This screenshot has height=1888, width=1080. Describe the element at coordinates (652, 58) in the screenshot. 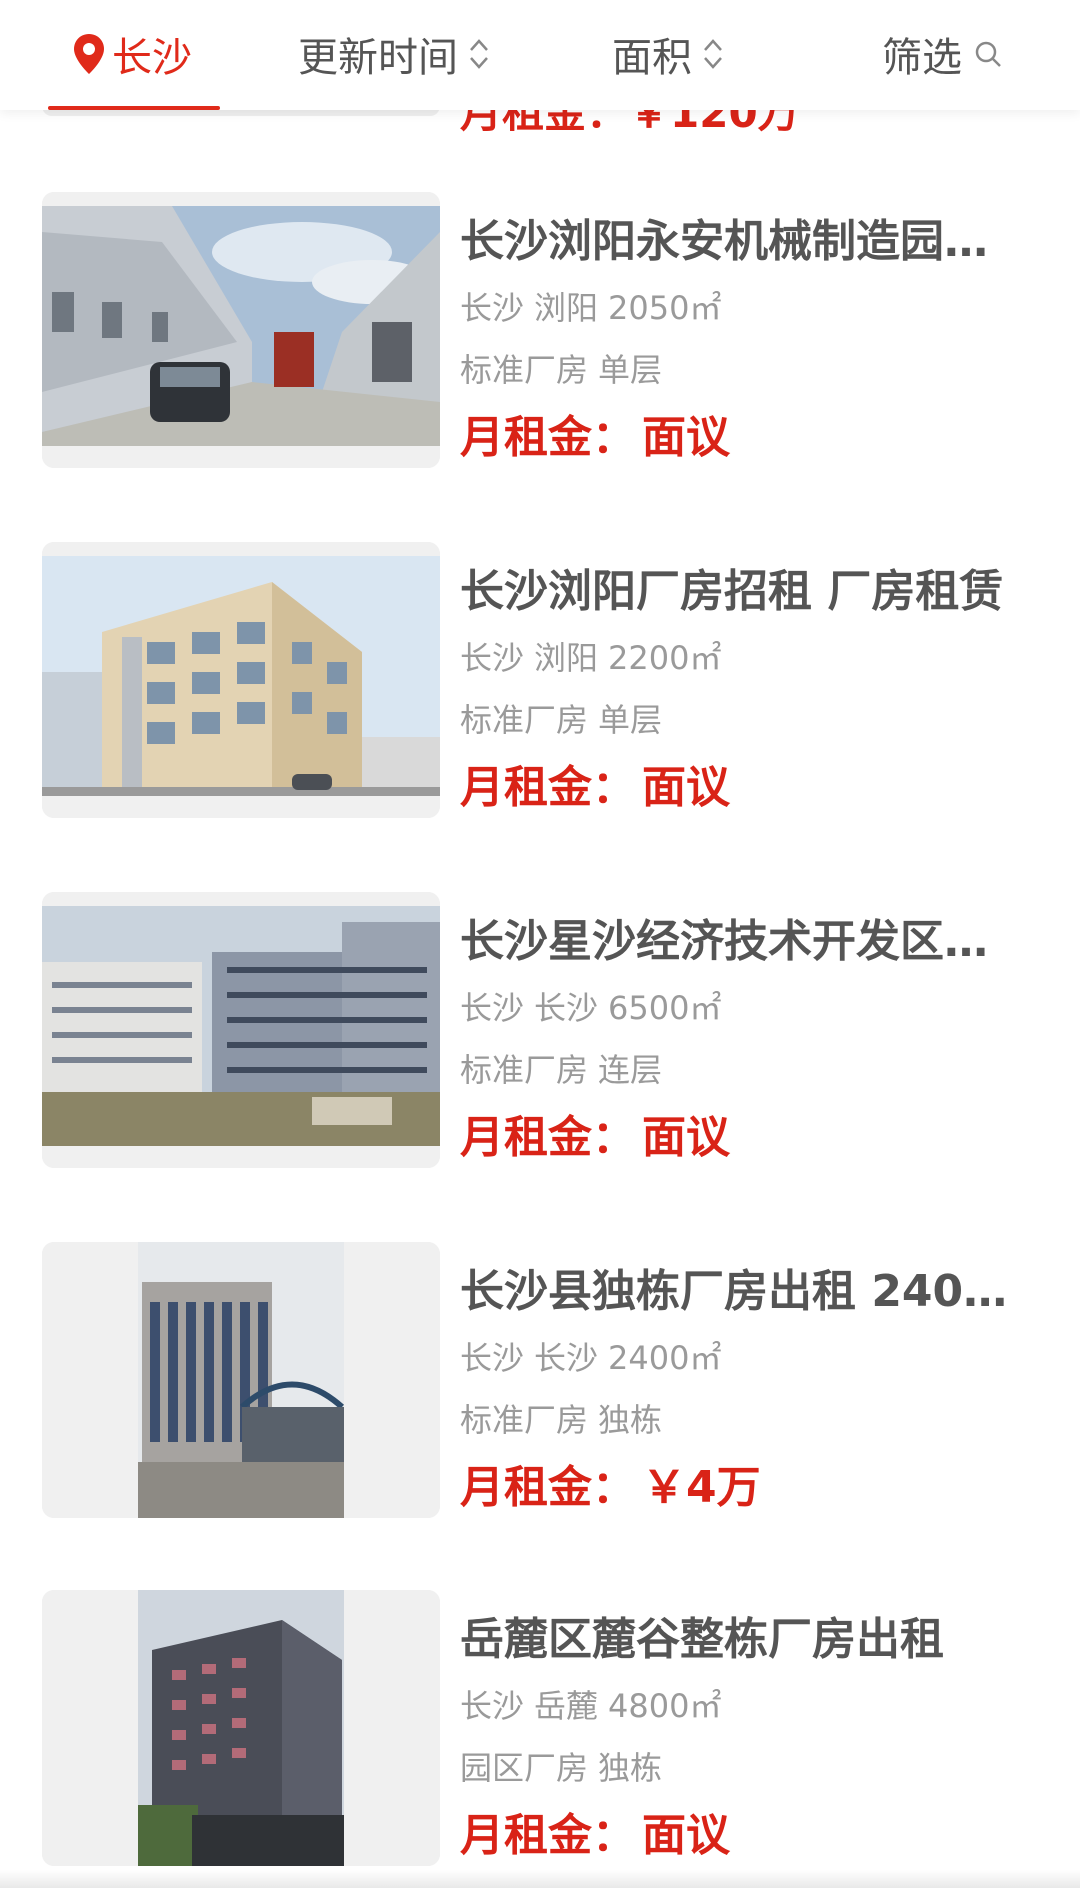

I see `sort-area-label: 面积` at that location.